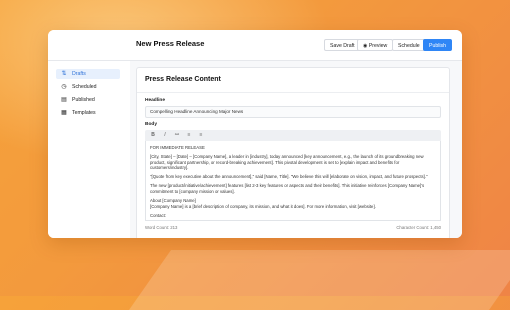  What do you see at coordinates (64, 87) in the screenshot?
I see `clock-icon: ◷` at bounding box center [64, 87].